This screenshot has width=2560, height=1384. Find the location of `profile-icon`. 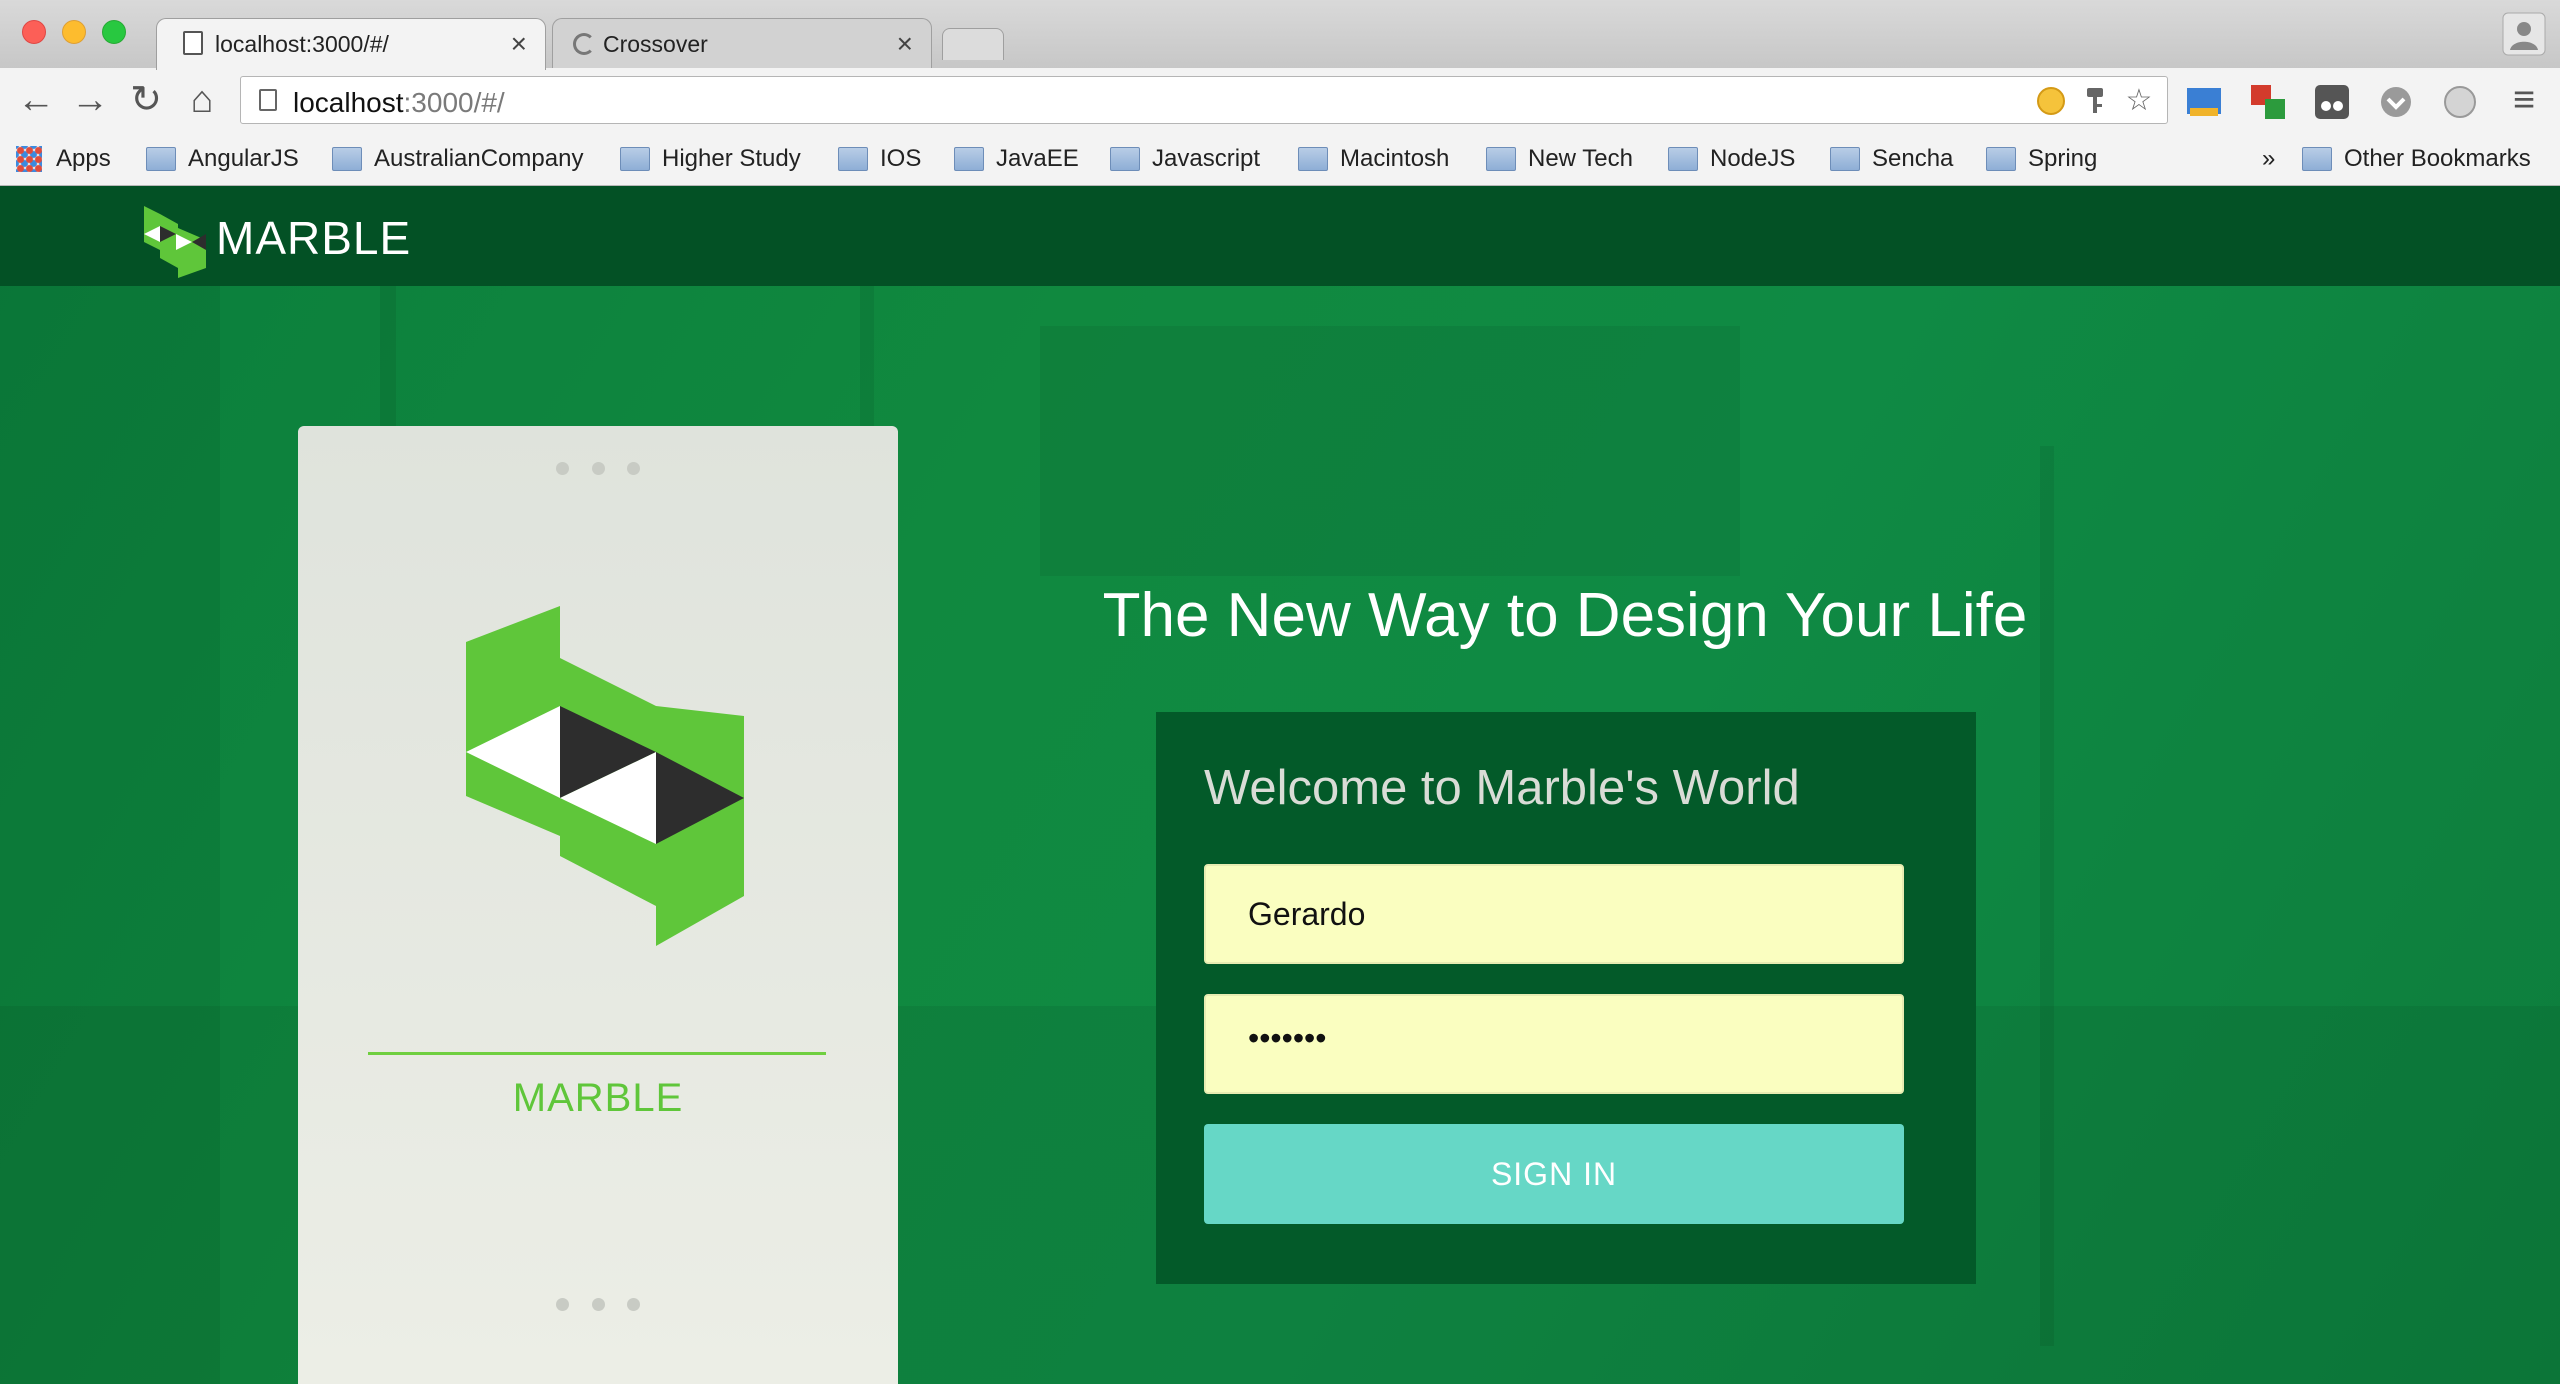

profile-icon is located at coordinates (2524, 34).